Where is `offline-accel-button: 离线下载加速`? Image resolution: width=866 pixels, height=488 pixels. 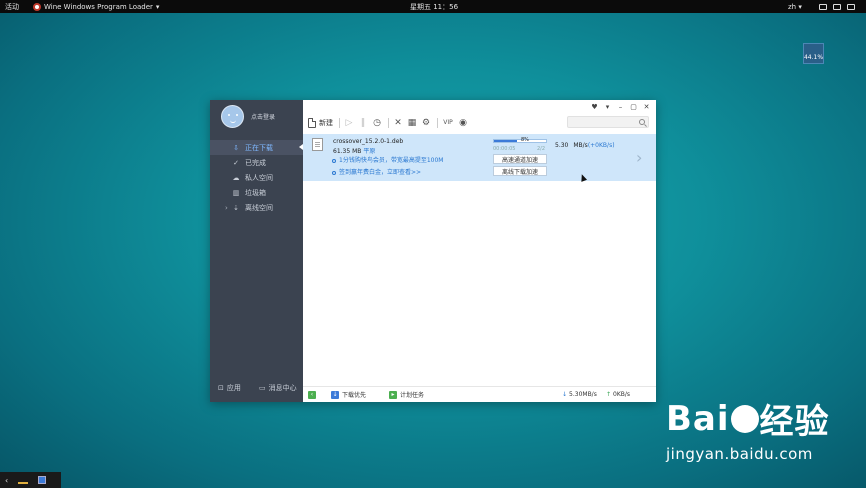
offline-accel-button: 离线下载加速 is located at coordinates (520, 171).